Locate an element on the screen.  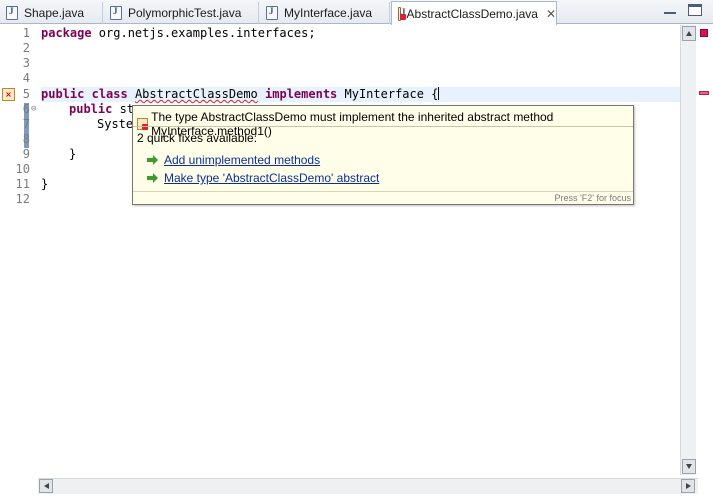
code-line-6: public st is located at coordinates (101, 109).